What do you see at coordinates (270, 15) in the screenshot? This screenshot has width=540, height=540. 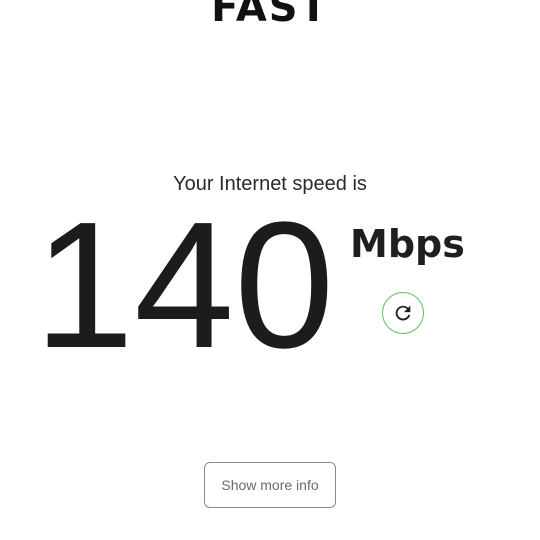 I see `fast-logo: FAST` at bounding box center [270, 15].